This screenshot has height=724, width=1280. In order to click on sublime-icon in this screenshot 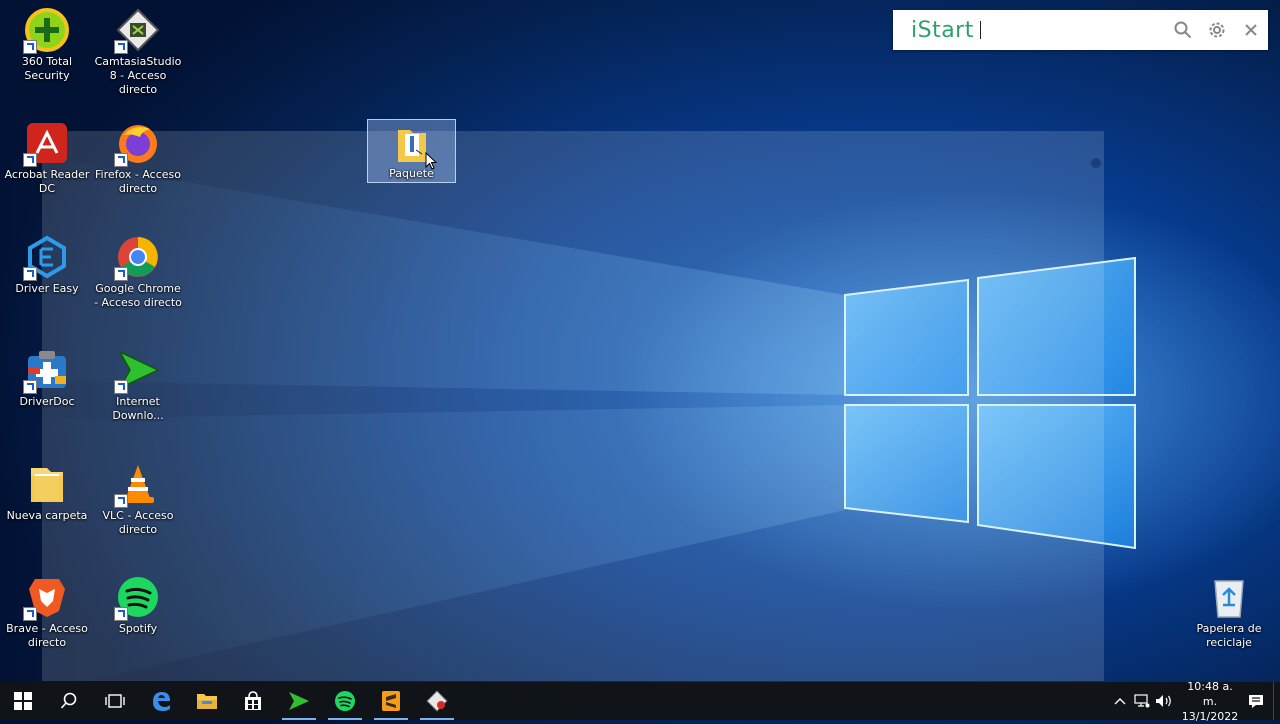, I will do `click(391, 701)`.